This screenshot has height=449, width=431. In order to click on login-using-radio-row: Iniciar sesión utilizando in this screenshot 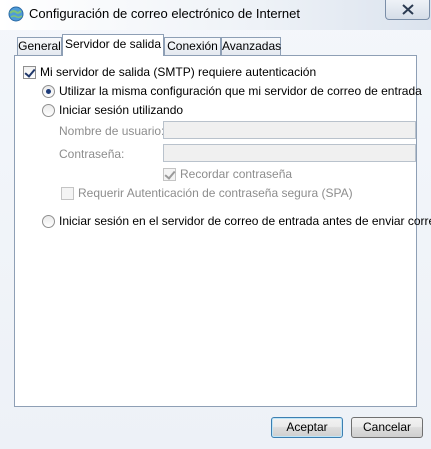, I will do `click(112, 110)`.